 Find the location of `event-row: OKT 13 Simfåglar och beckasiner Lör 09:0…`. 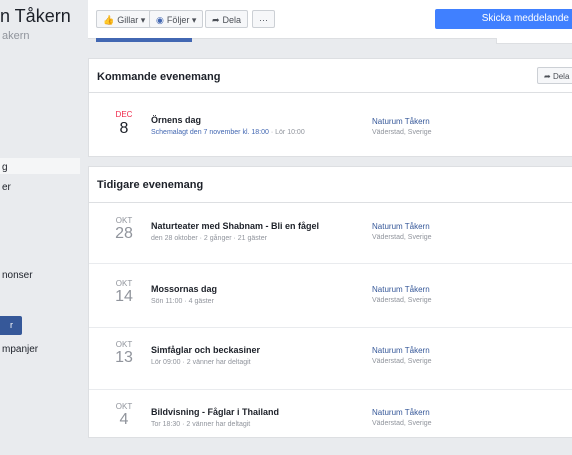

event-row: OKT 13 Simfåglar och beckasiner Lör 09:0… is located at coordinates (330, 365).